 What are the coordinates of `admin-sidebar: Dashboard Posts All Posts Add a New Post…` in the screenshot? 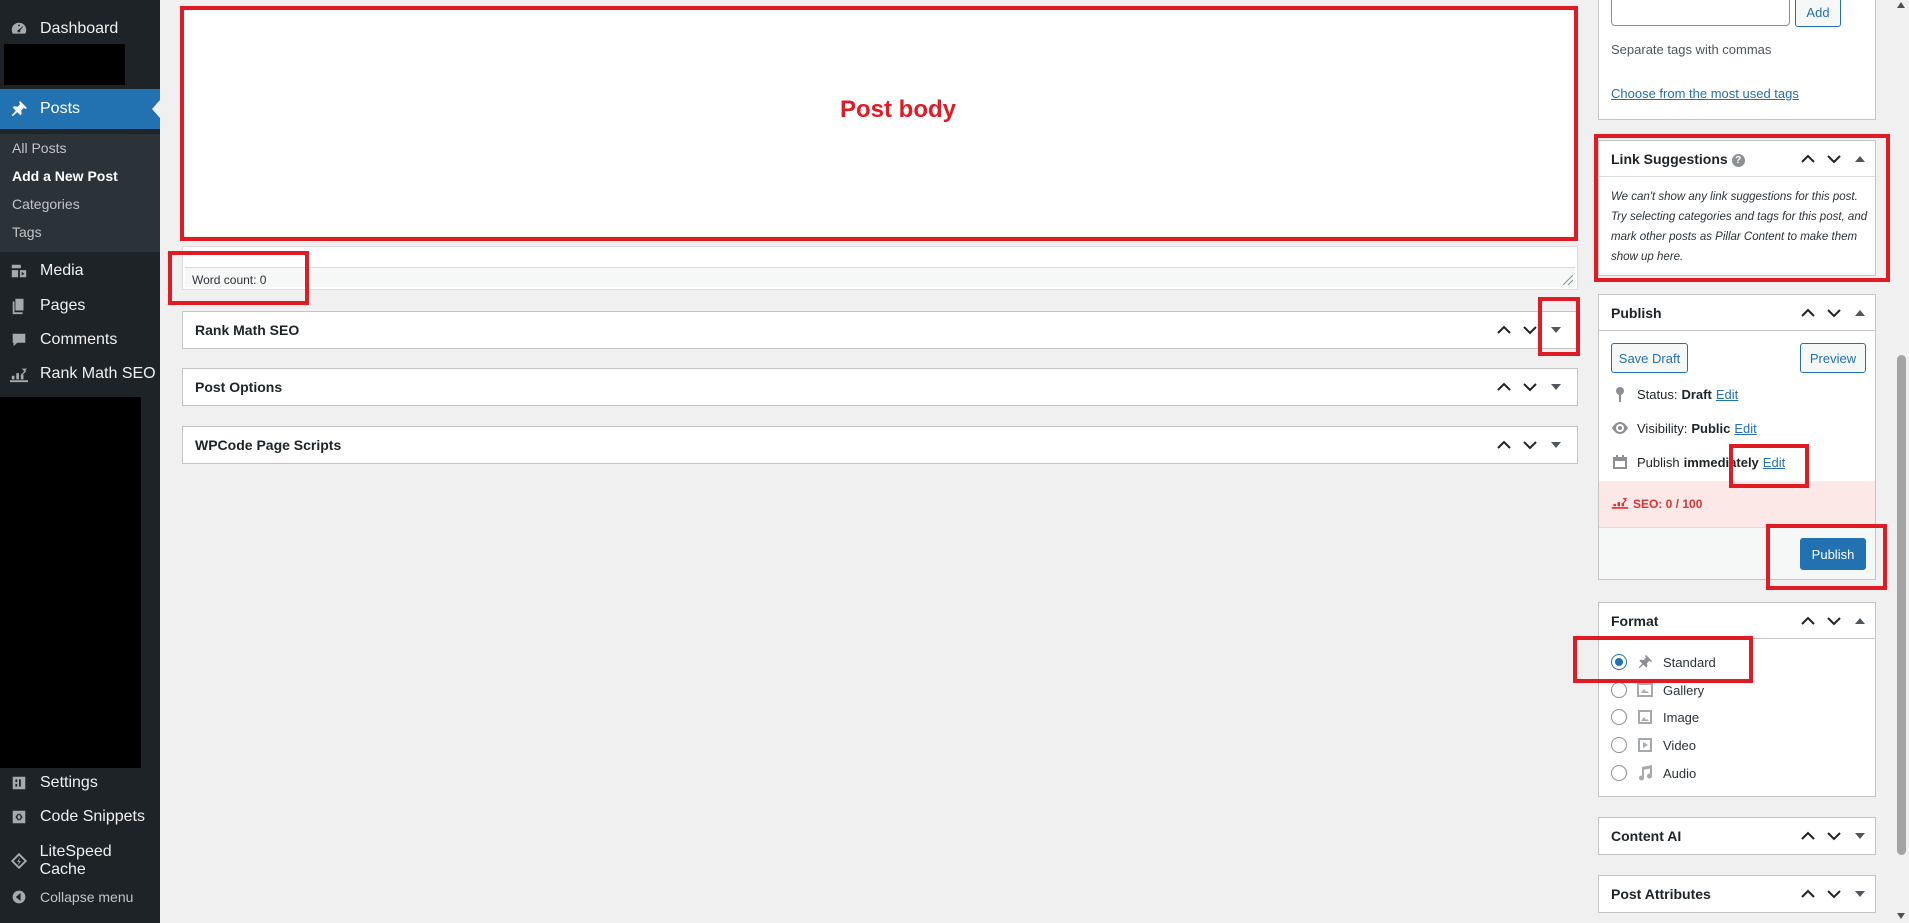 It's located at (80, 461).